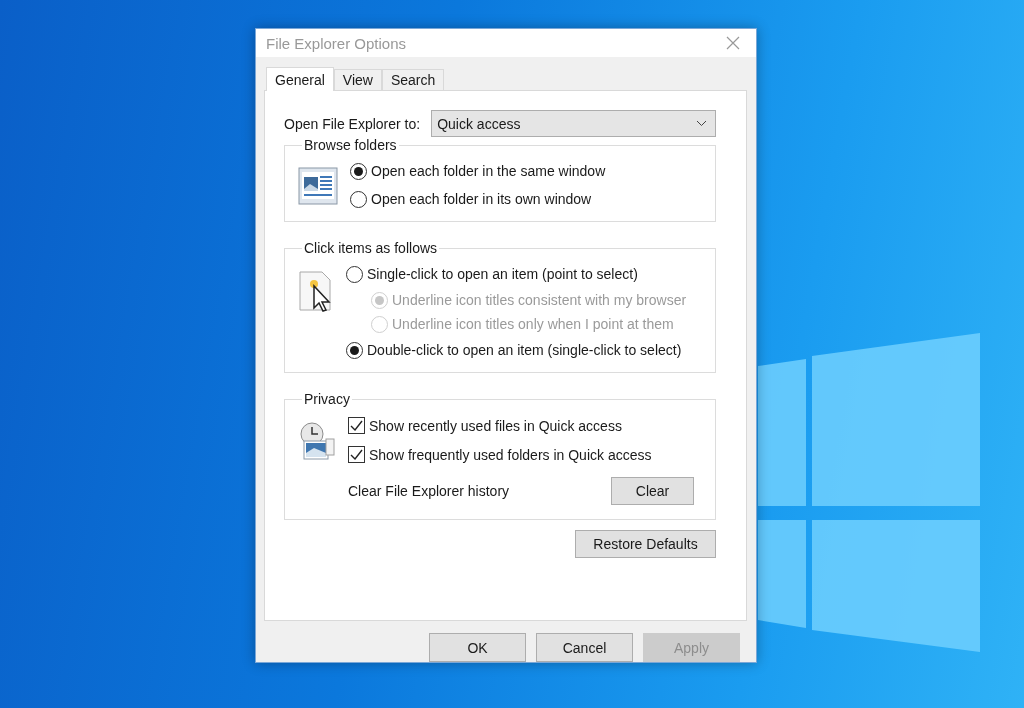  What do you see at coordinates (327, 399) in the screenshot?
I see `group-title: Privacy` at bounding box center [327, 399].